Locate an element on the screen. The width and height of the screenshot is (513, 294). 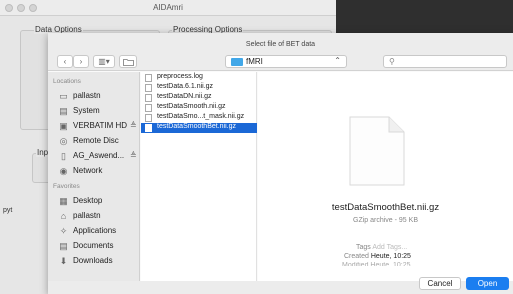
file-row: testDataSmo...t_mask.nii.gz is located at coordinates (199, 118).